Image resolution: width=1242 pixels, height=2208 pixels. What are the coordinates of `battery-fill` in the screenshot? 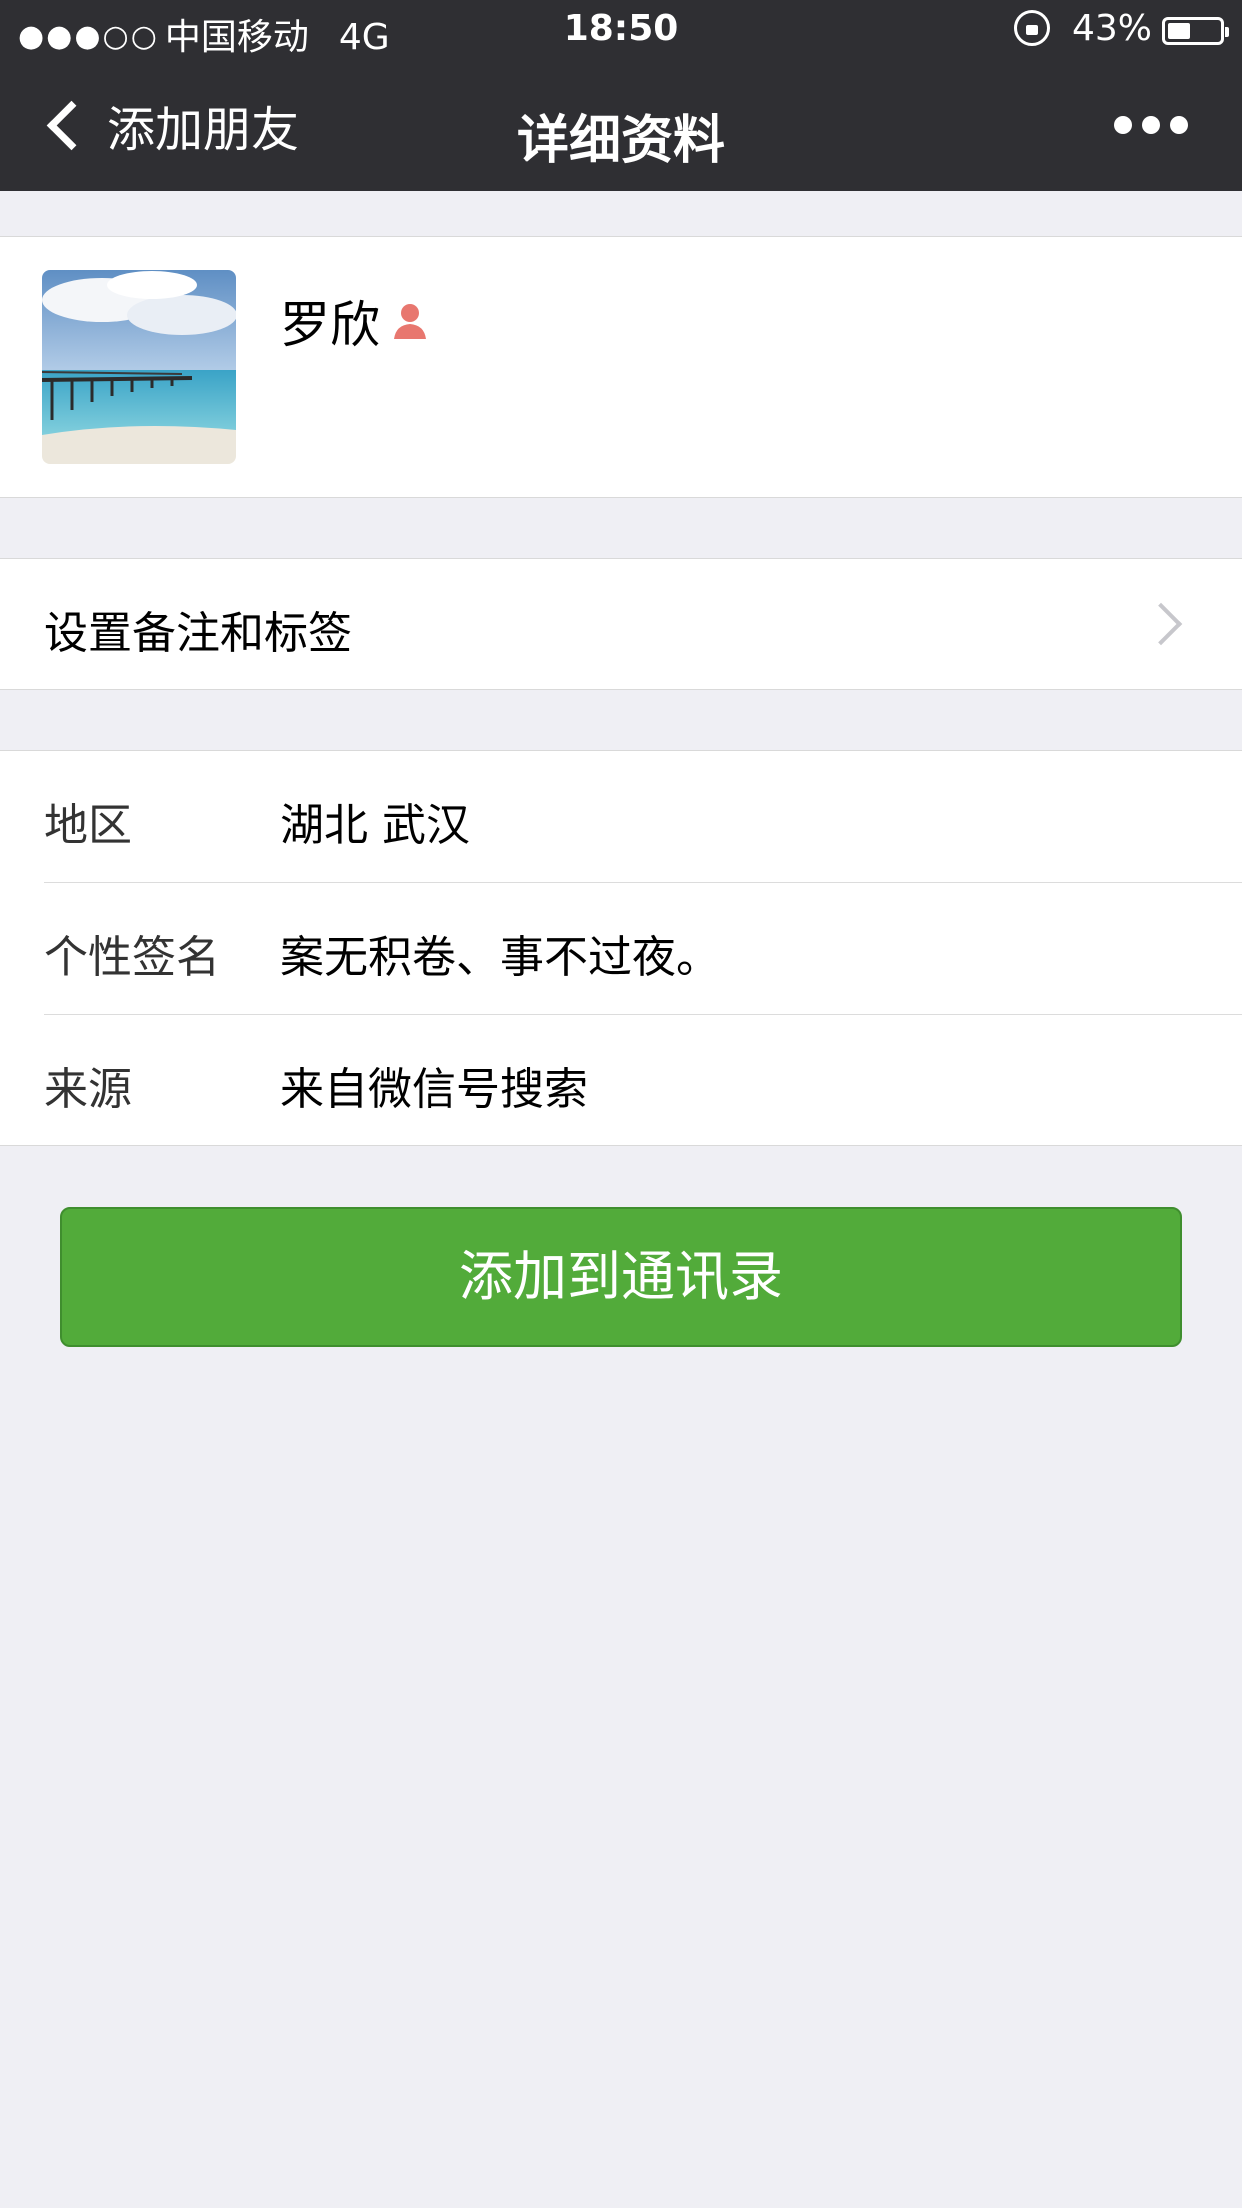 It's located at (1179, 31).